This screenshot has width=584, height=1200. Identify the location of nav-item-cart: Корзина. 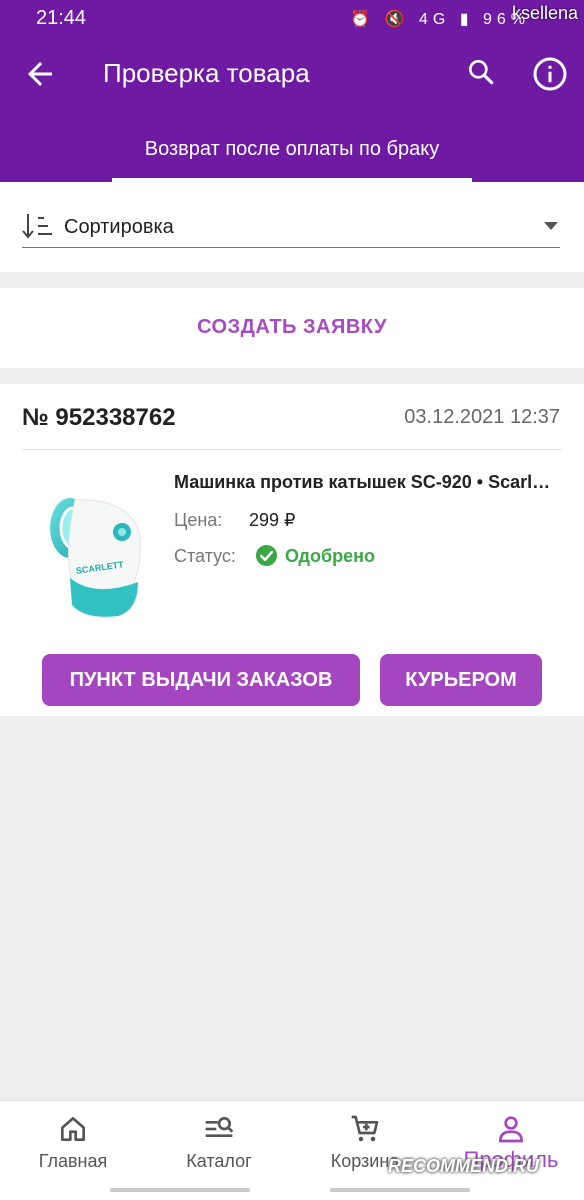
(365, 1146).